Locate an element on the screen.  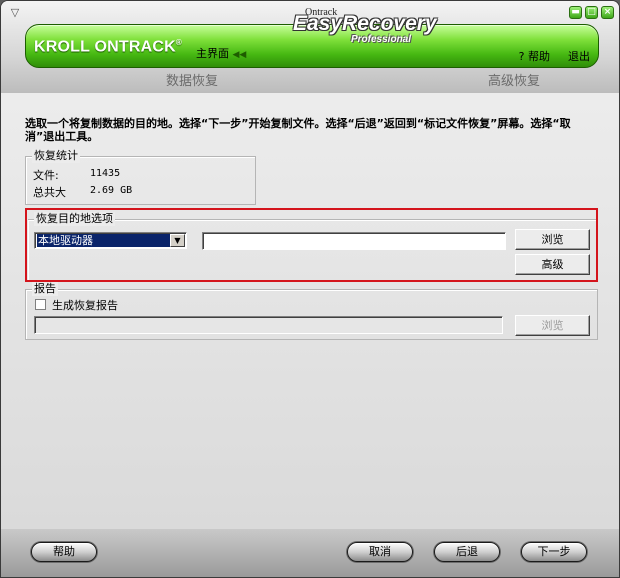
minimize-button: ▬ is located at coordinates (575, 12).